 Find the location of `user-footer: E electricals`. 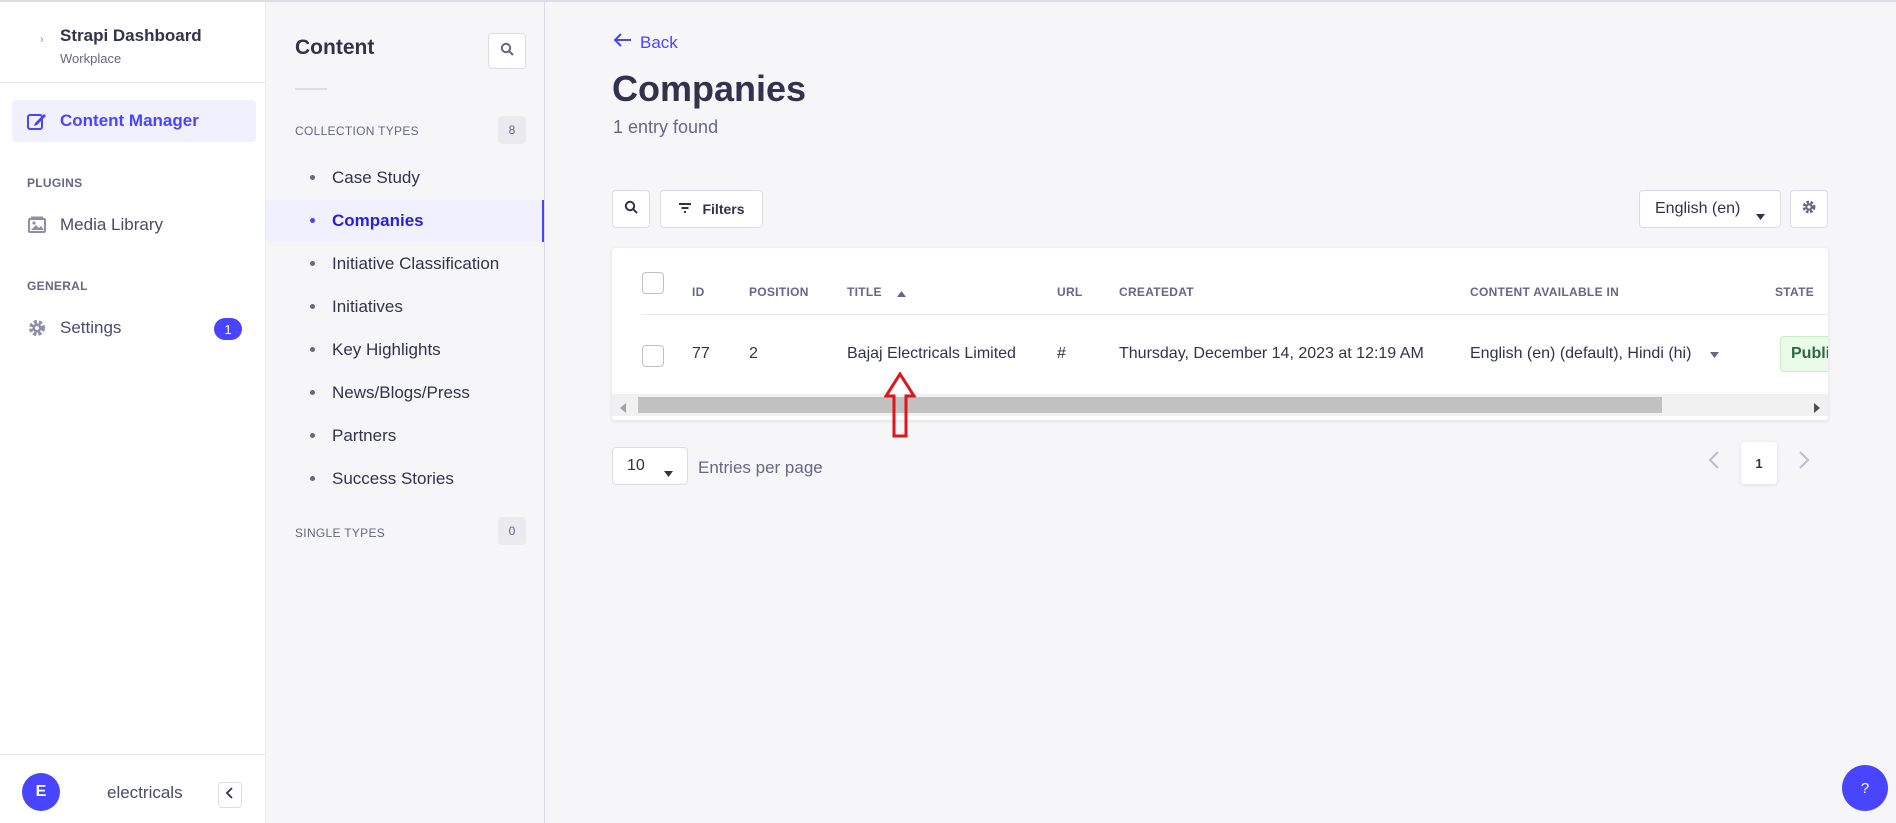

user-footer: E electricals is located at coordinates (133, 788).